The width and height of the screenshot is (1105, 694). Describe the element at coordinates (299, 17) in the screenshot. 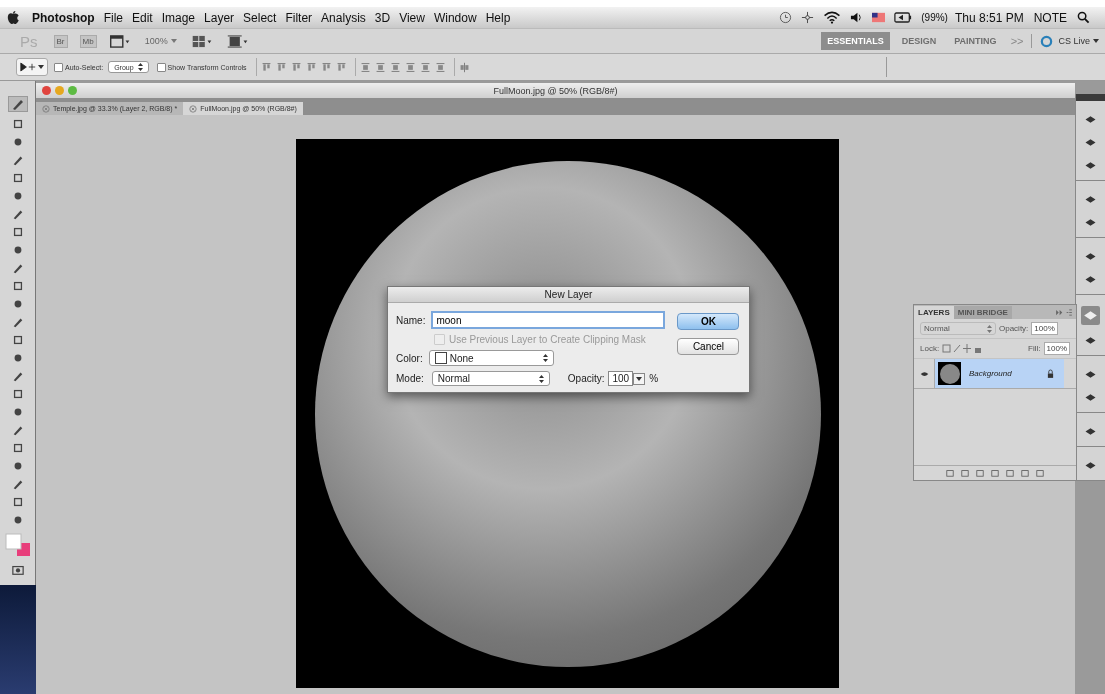

I see `menu-item: Filter` at that location.